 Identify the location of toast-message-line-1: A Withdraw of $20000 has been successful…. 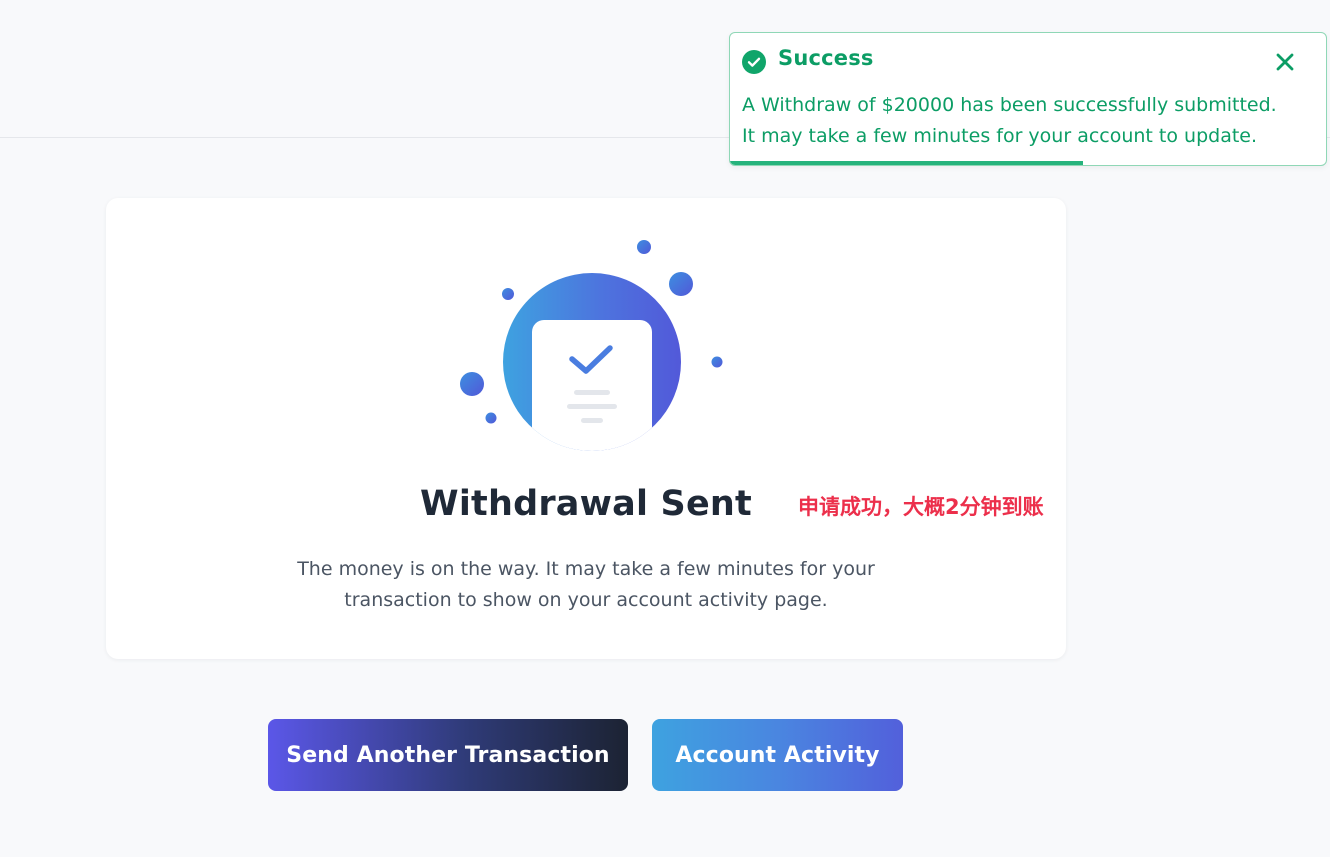
(1009, 105).